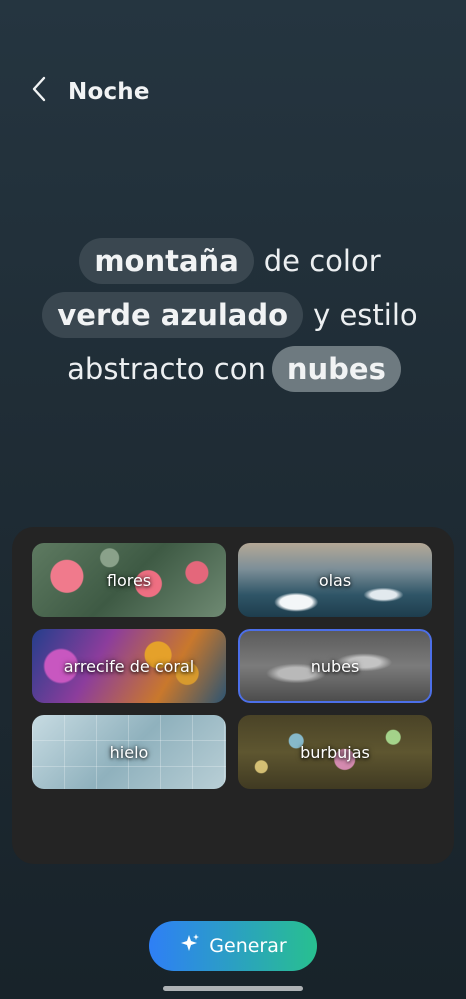 This screenshot has width=466, height=999. I want to click on option-olas: olas, so click(335, 580).